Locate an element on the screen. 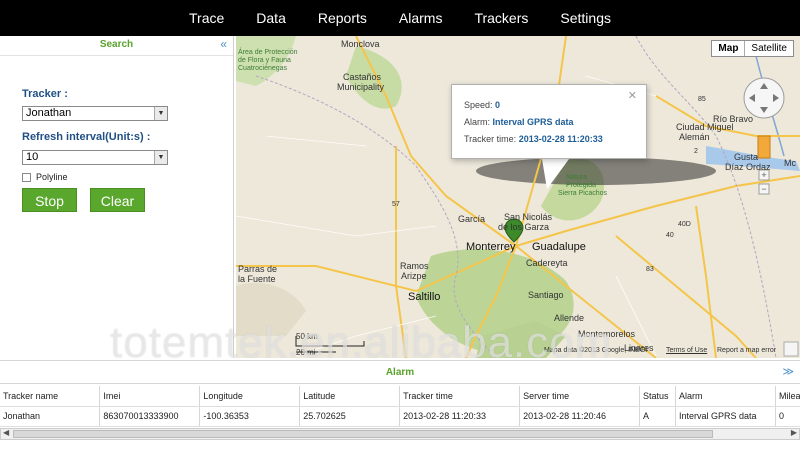 This screenshot has width=800, height=474. report-map-error-link: Report a map error is located at coordinates (746, 350).